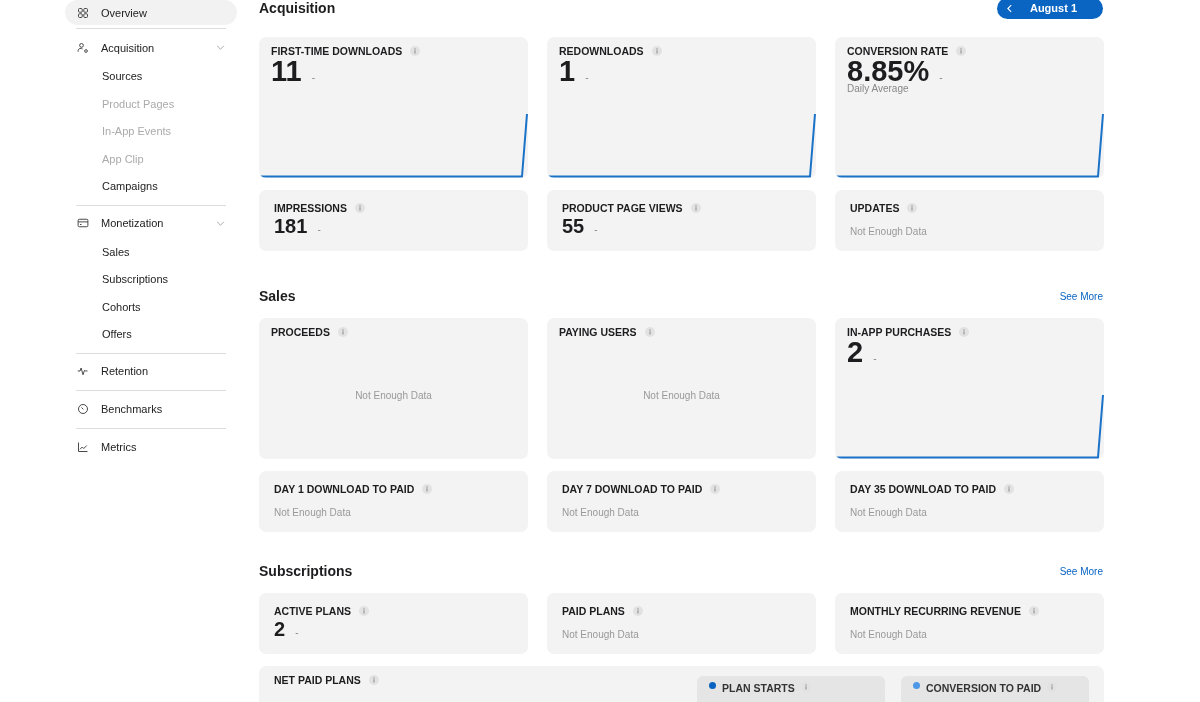  I want to click on metric-value: 55, so click(573, 226).